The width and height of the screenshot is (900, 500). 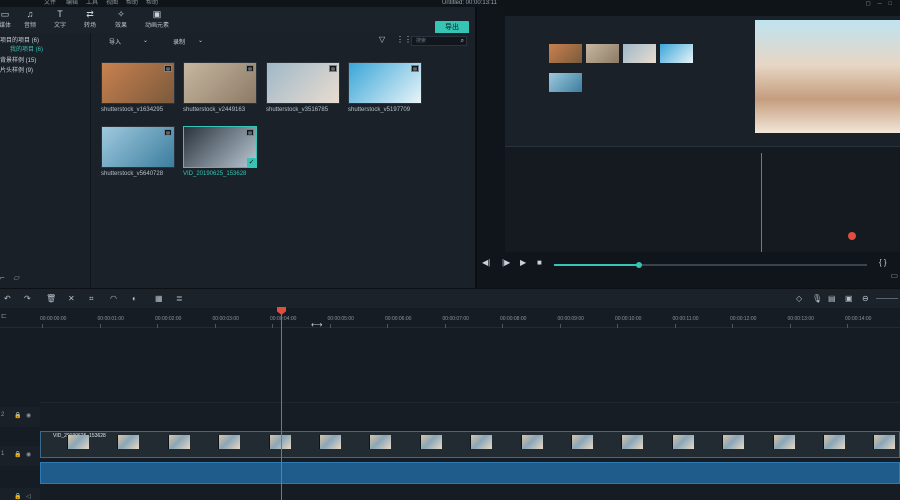 I want to click on media-thumbnail: ▤ ✓, so click(x=220, y=147).